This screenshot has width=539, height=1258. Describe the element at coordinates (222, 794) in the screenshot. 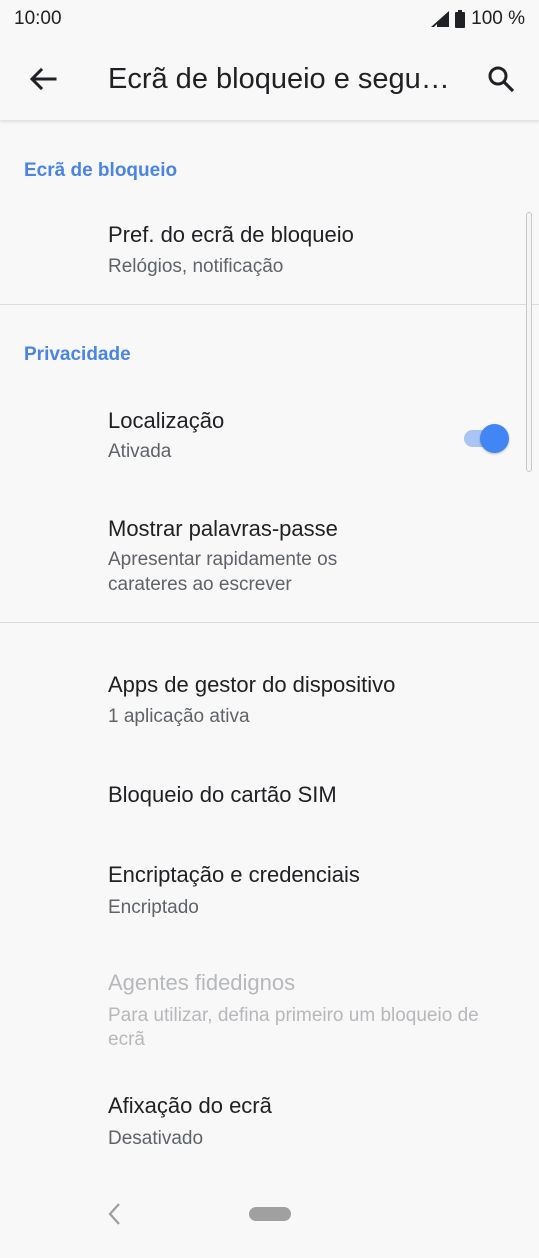

I see `item-title: Bloqueio do cartão SIM` at that location.